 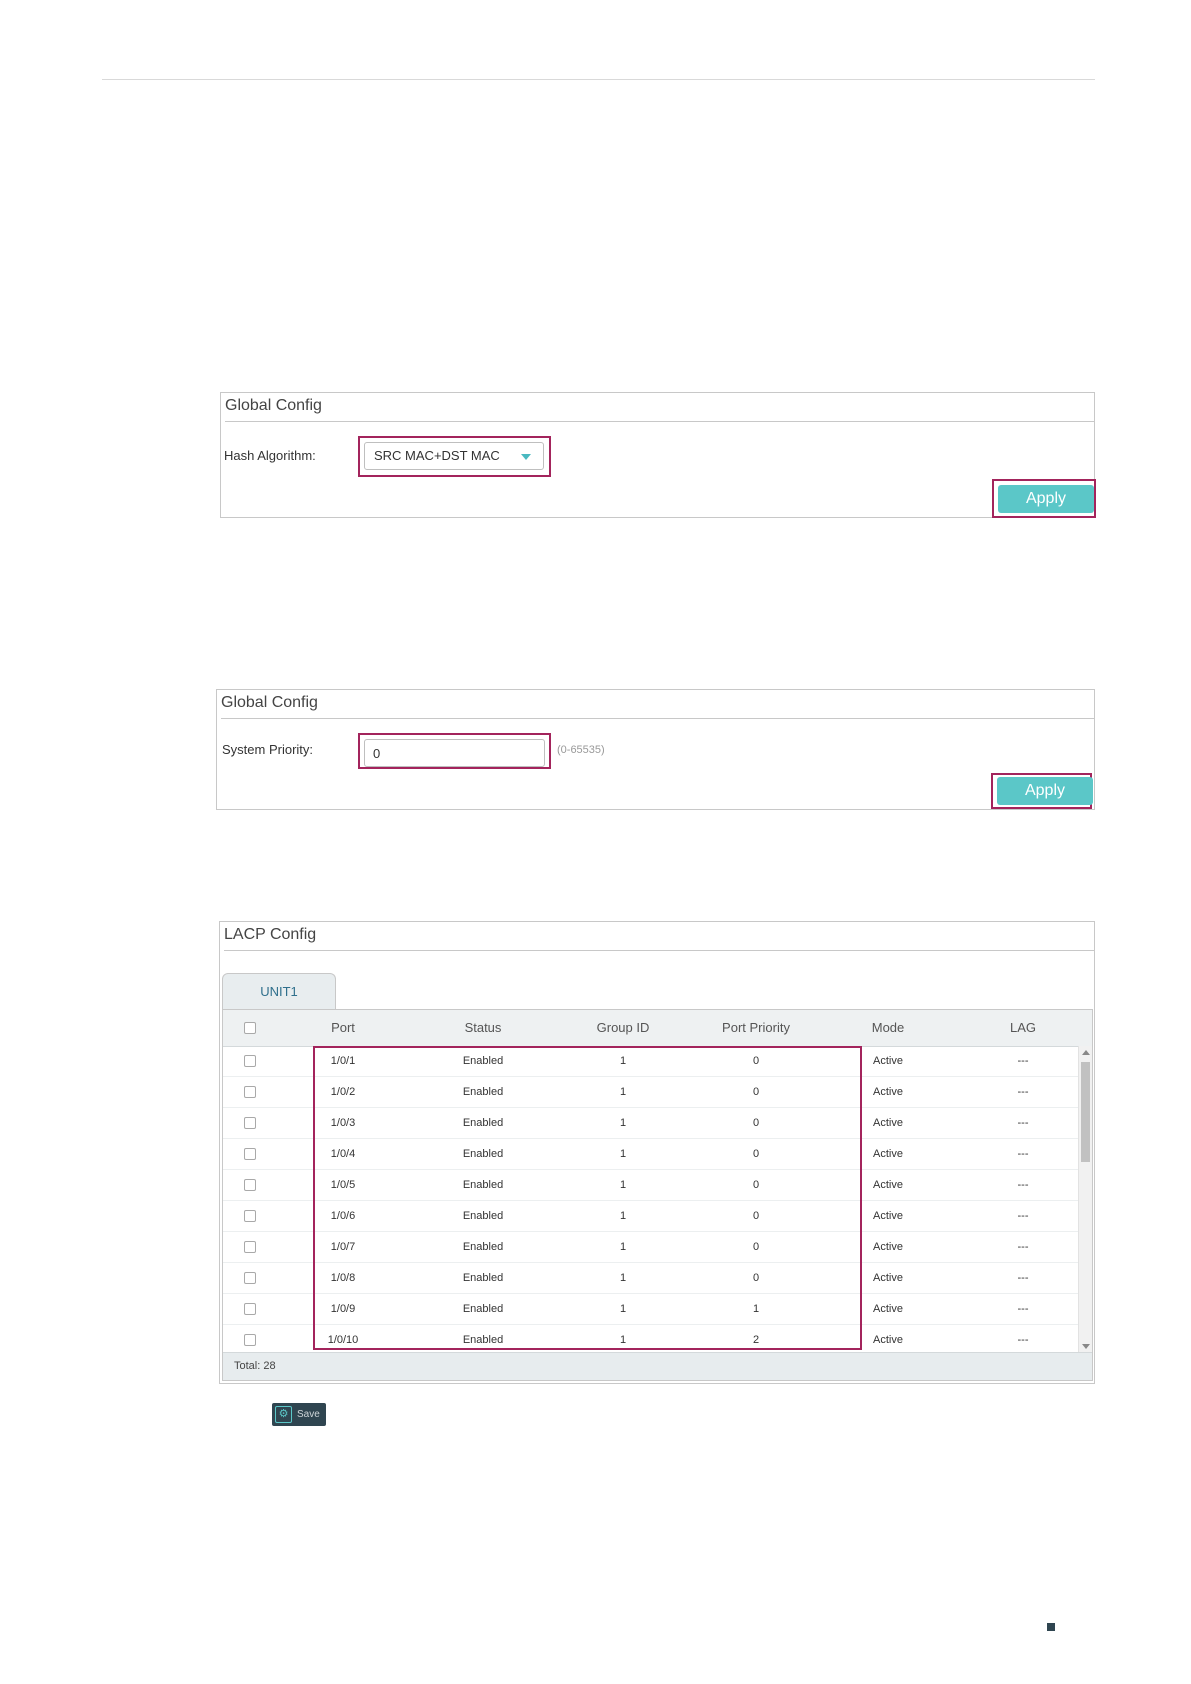 I want to click on hash-algorithm-highlight: SRC MAC+DST MAC, so click(x=454, y=456).